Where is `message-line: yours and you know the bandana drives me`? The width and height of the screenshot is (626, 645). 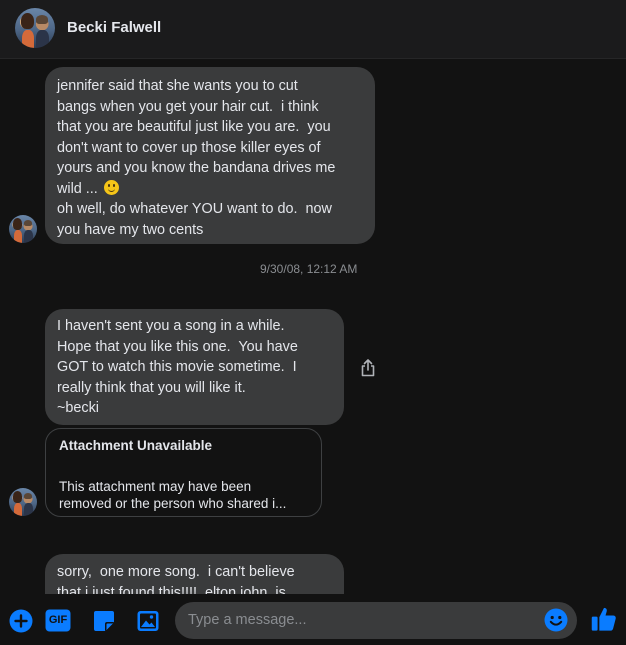 message-line: yours and you know the bandana drives me is located at coordinates (196, 168).